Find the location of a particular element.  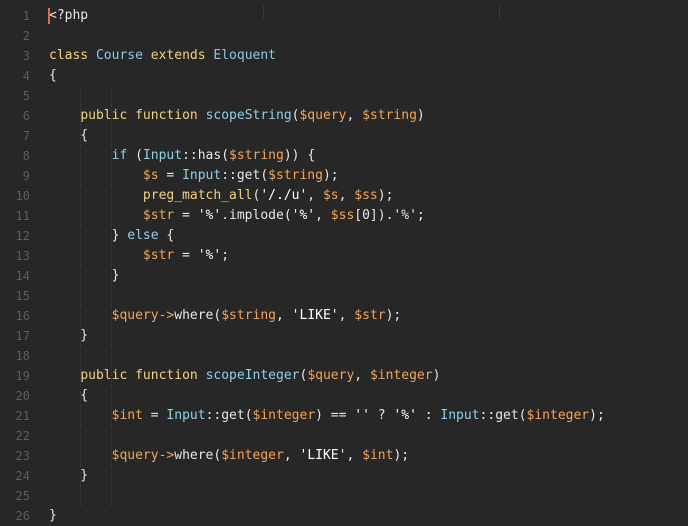

code-token: scopeInteger is located at coordinates (252, 375).